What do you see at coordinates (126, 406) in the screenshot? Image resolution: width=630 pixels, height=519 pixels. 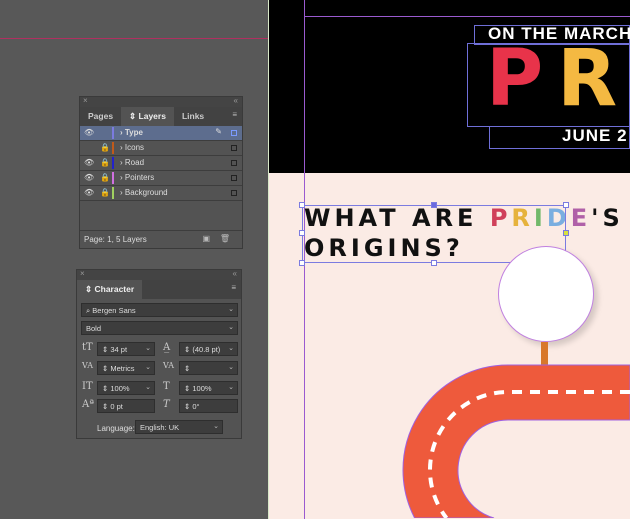 I see `baseline-shift-field: ⇕ 0 pt` at bounding box center [126, 406].